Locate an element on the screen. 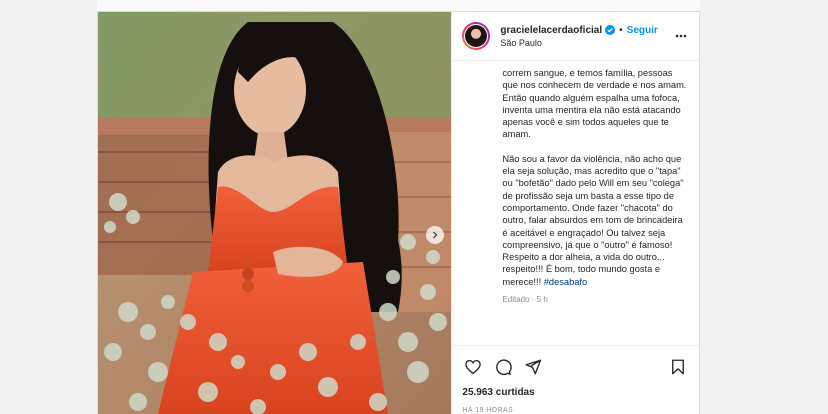  header-row: gracielelacerdaoficial • Seguir is located at coordinates (586, 30).